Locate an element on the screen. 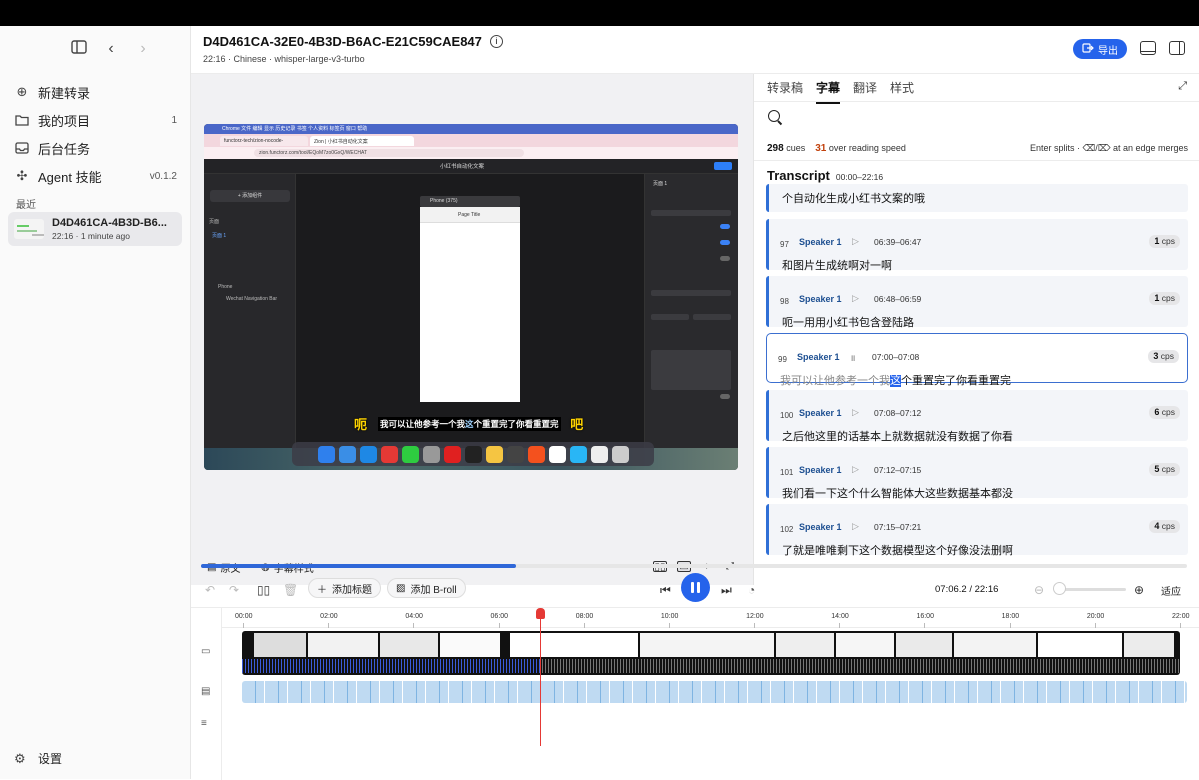  cue-text: 之后他这里的话基本上就数据就没有数据了你看 is located at coordinates (897, 436).